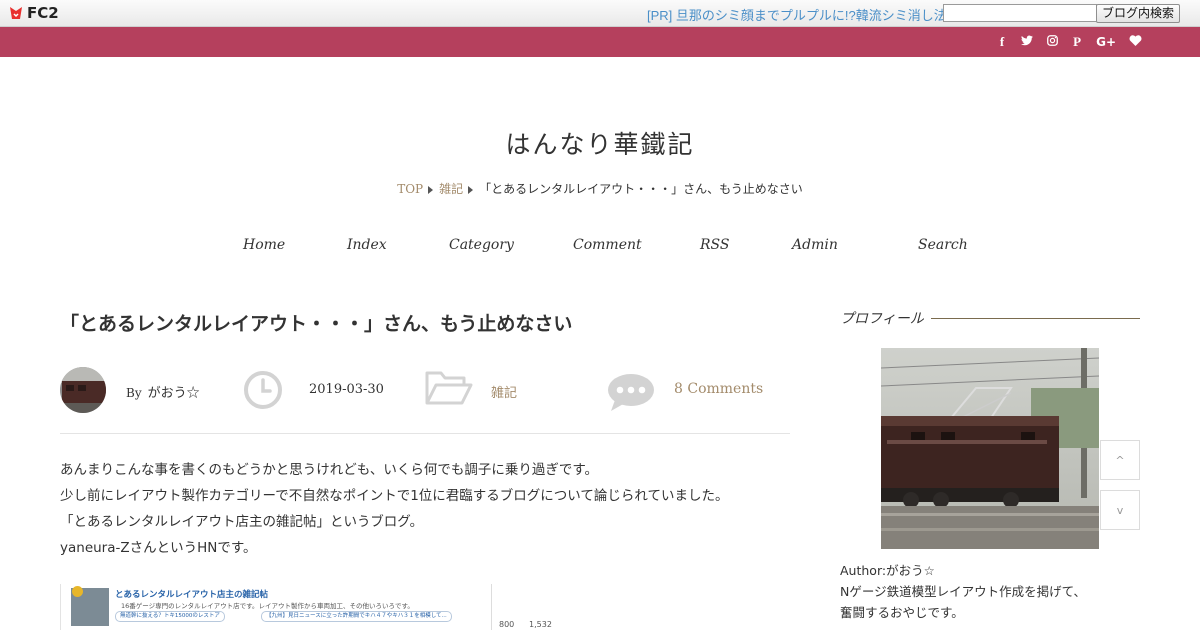 The height and width of the screenshot is (630, 1200). Describe the element at coordinates (1020, 13) in the screenshot. I see `blog-search-input` at that location.